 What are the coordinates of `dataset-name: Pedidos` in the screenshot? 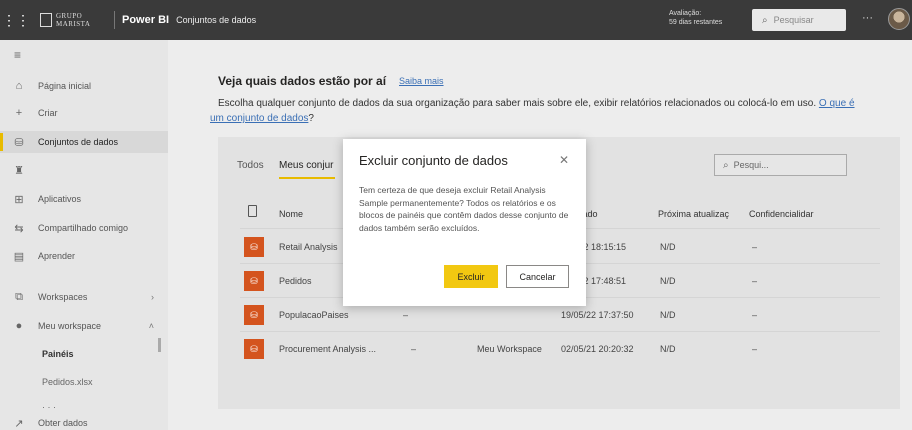 It's located at (295, 281).